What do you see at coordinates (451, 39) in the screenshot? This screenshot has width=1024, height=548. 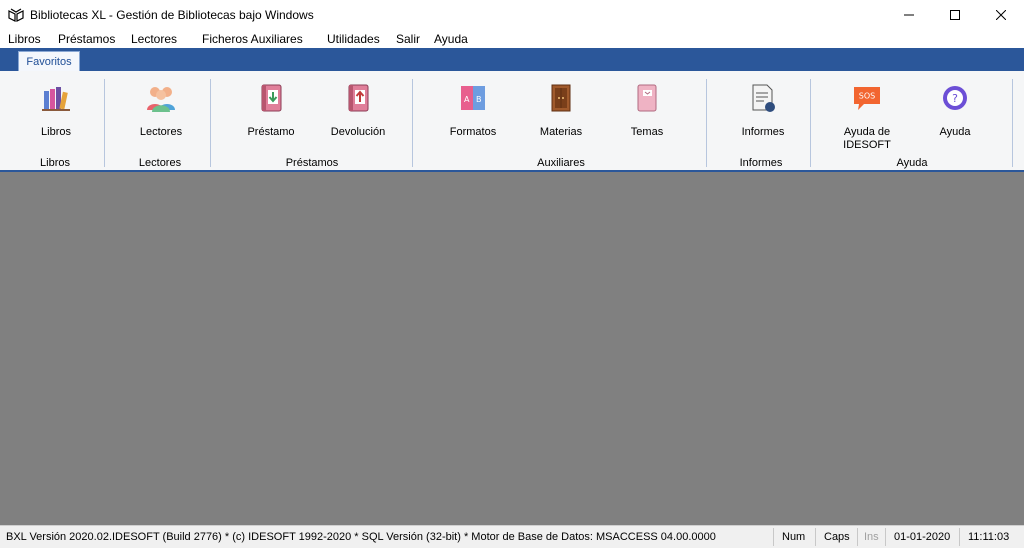 I see `menu-ayuda: Ayuda` at bounding box center [451, 39].